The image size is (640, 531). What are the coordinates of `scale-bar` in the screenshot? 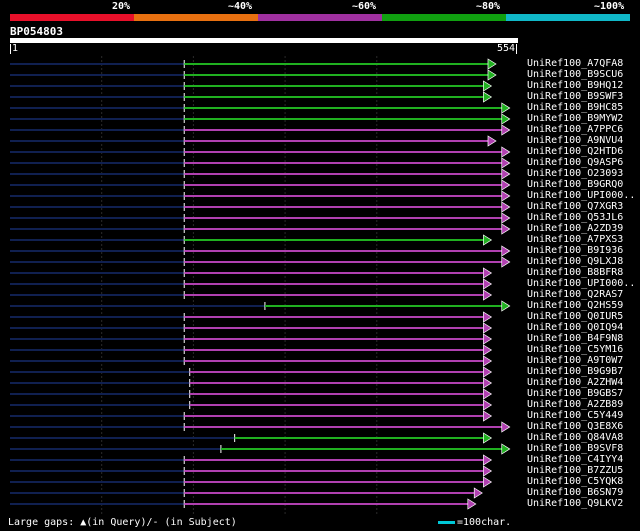 It's located at (446, 522).